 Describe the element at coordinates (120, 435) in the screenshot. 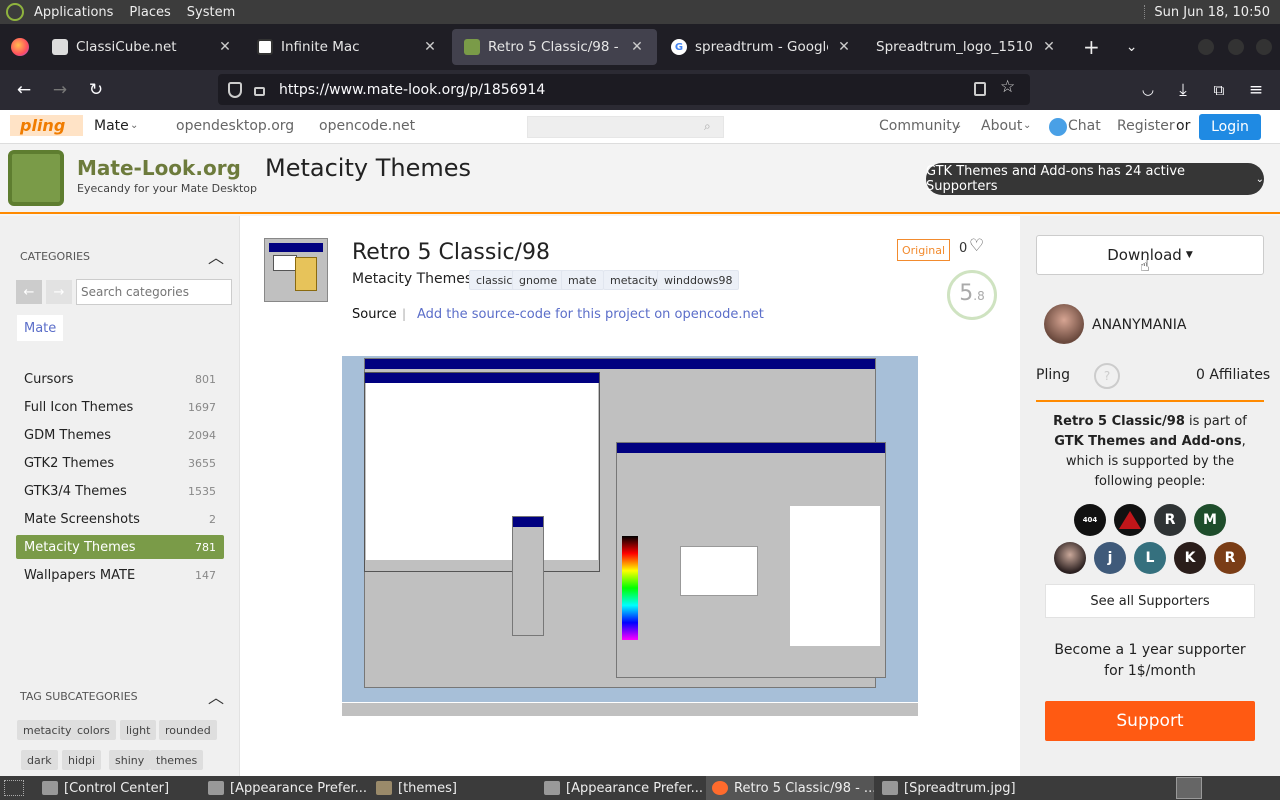

I see `category-gdm-themes: GDM Themes 2094` at that location.